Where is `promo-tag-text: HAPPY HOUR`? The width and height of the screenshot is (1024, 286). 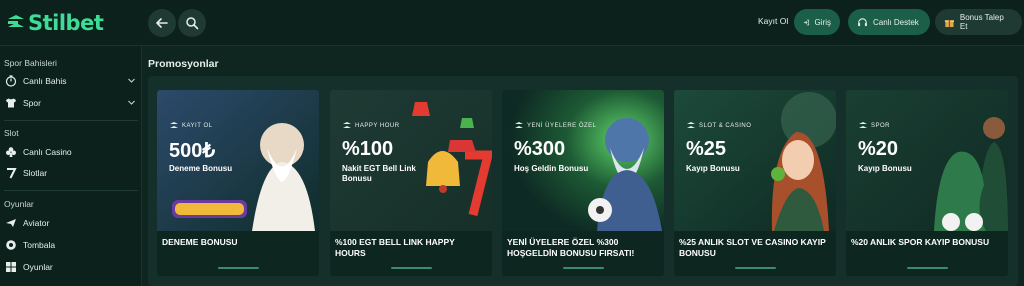
promo-tag-text: HAPPY HOUR is located at coordinates (377, 126).